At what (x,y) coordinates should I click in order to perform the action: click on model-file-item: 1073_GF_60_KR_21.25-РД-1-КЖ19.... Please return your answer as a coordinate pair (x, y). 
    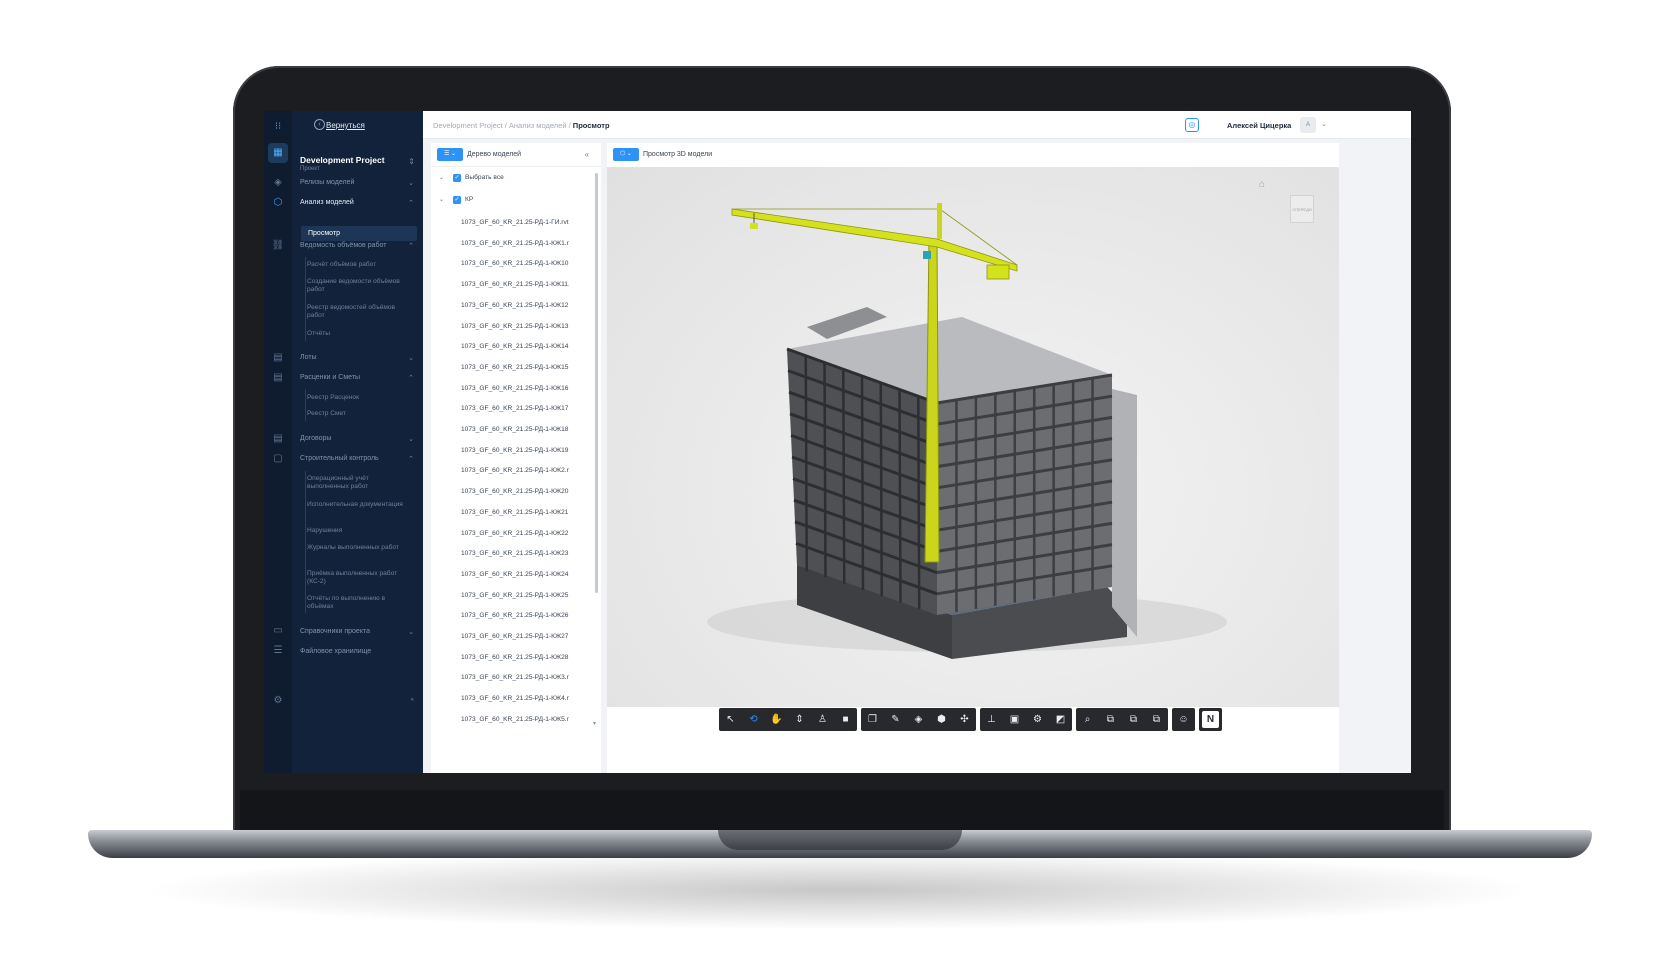
    Looking at the image, I should click on (515, 450).